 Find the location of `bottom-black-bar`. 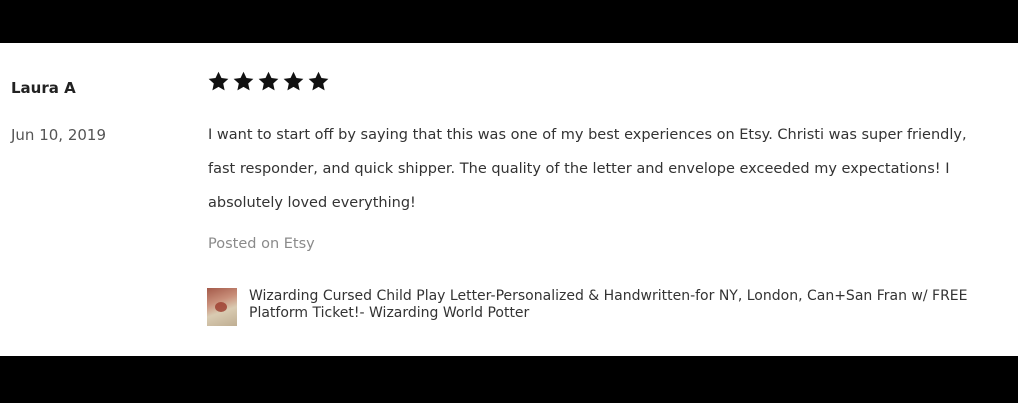

bottom-black-bar is located at coordinates (509, 379).